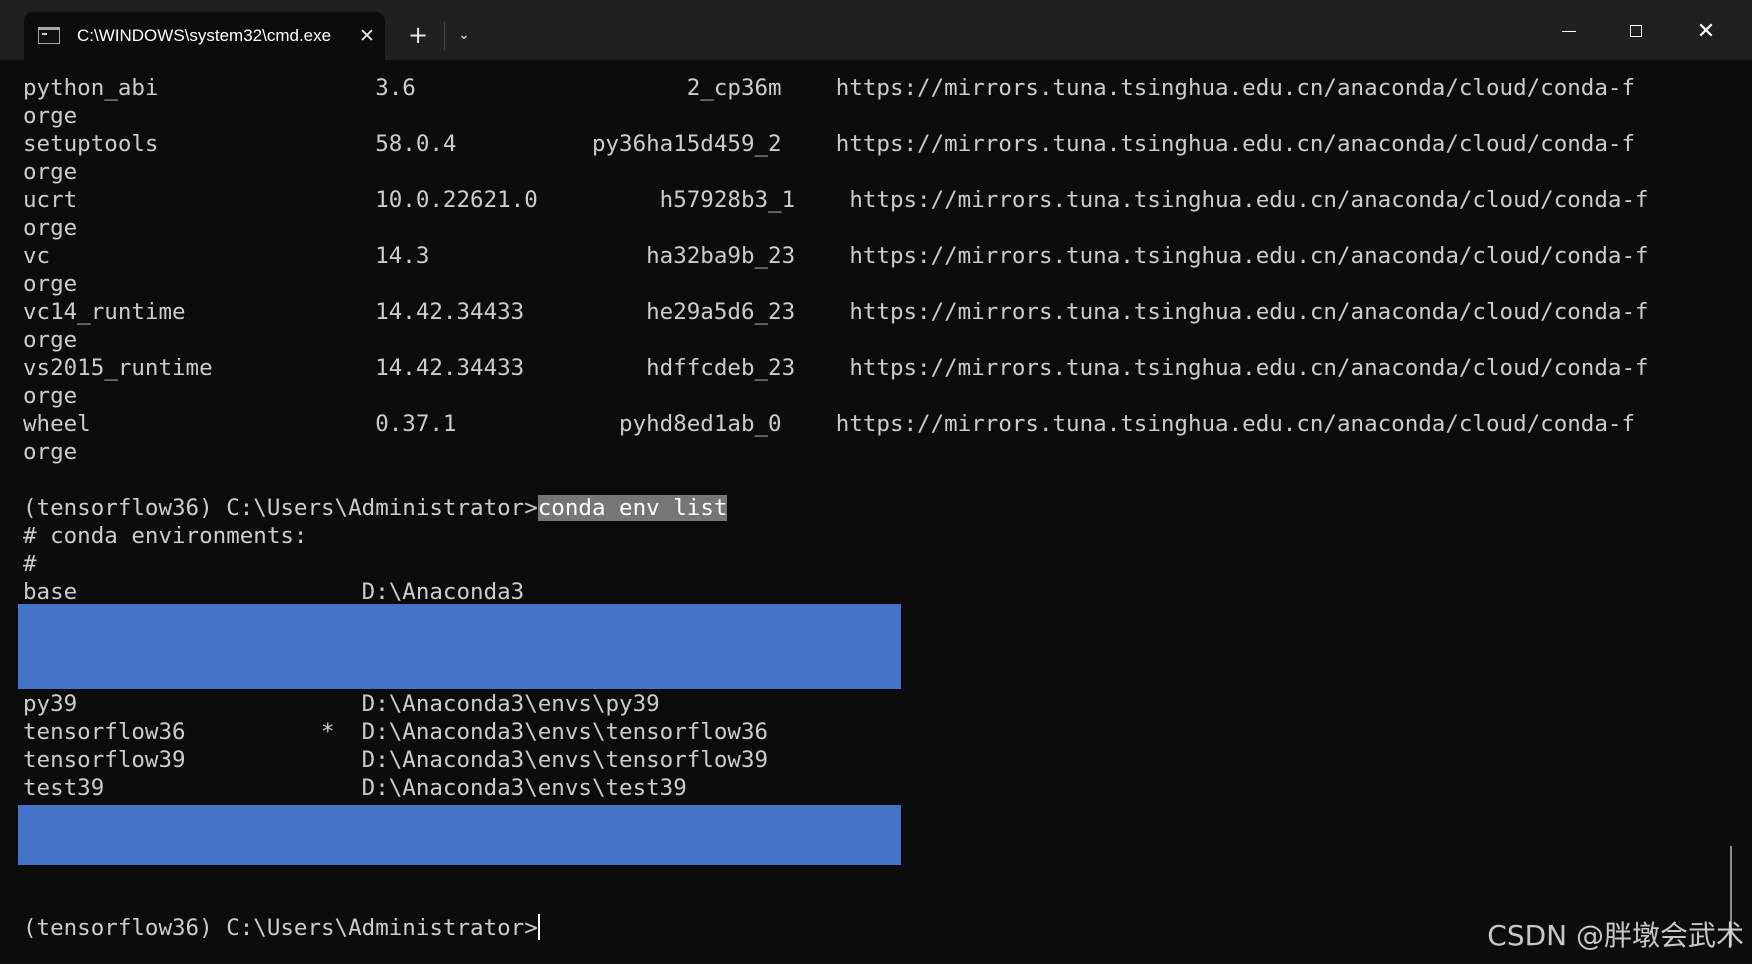 Image resolution: width=1752 pixels, height=964 pixels. What do you see at coordinates (1637, 32) in the screenshot?
I see `maximize-icon` at bounding box center [1637, 32].